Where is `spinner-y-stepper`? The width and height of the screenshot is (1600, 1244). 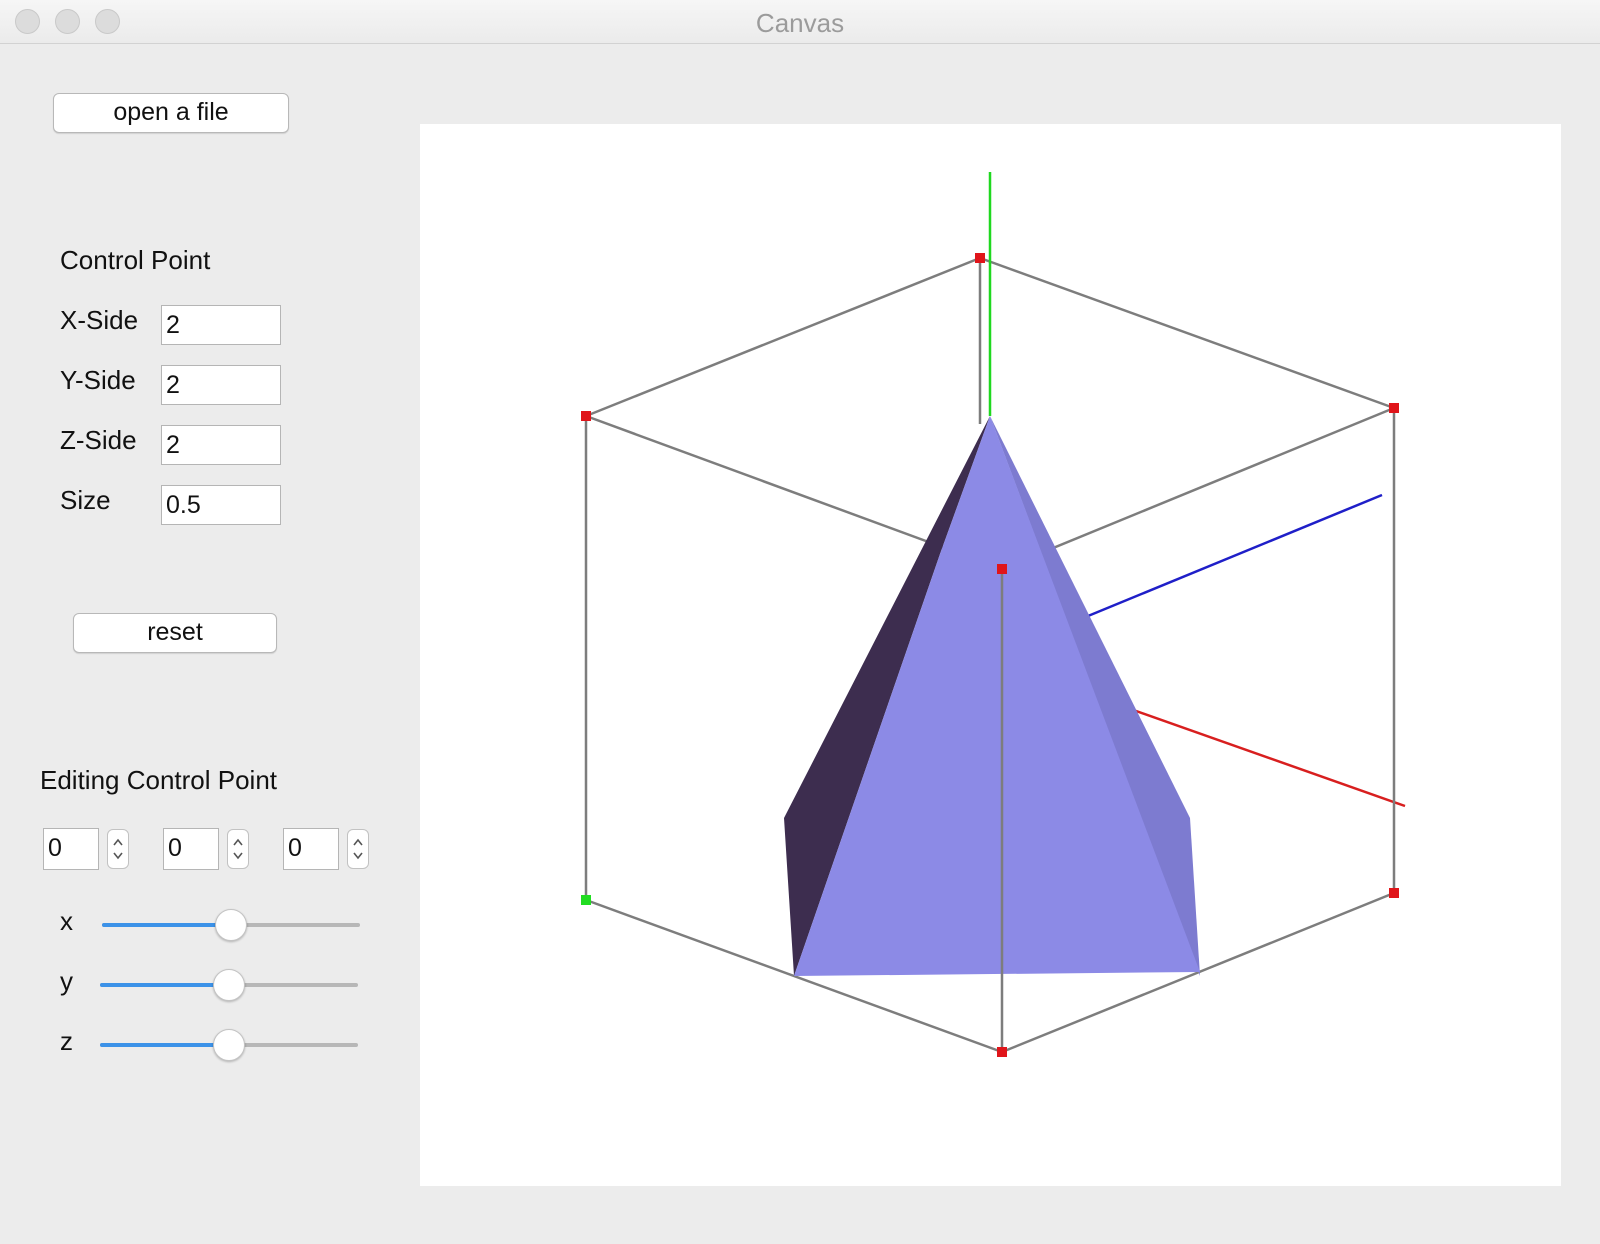
spinner-y-stepper is located at coordinates (238, 849).